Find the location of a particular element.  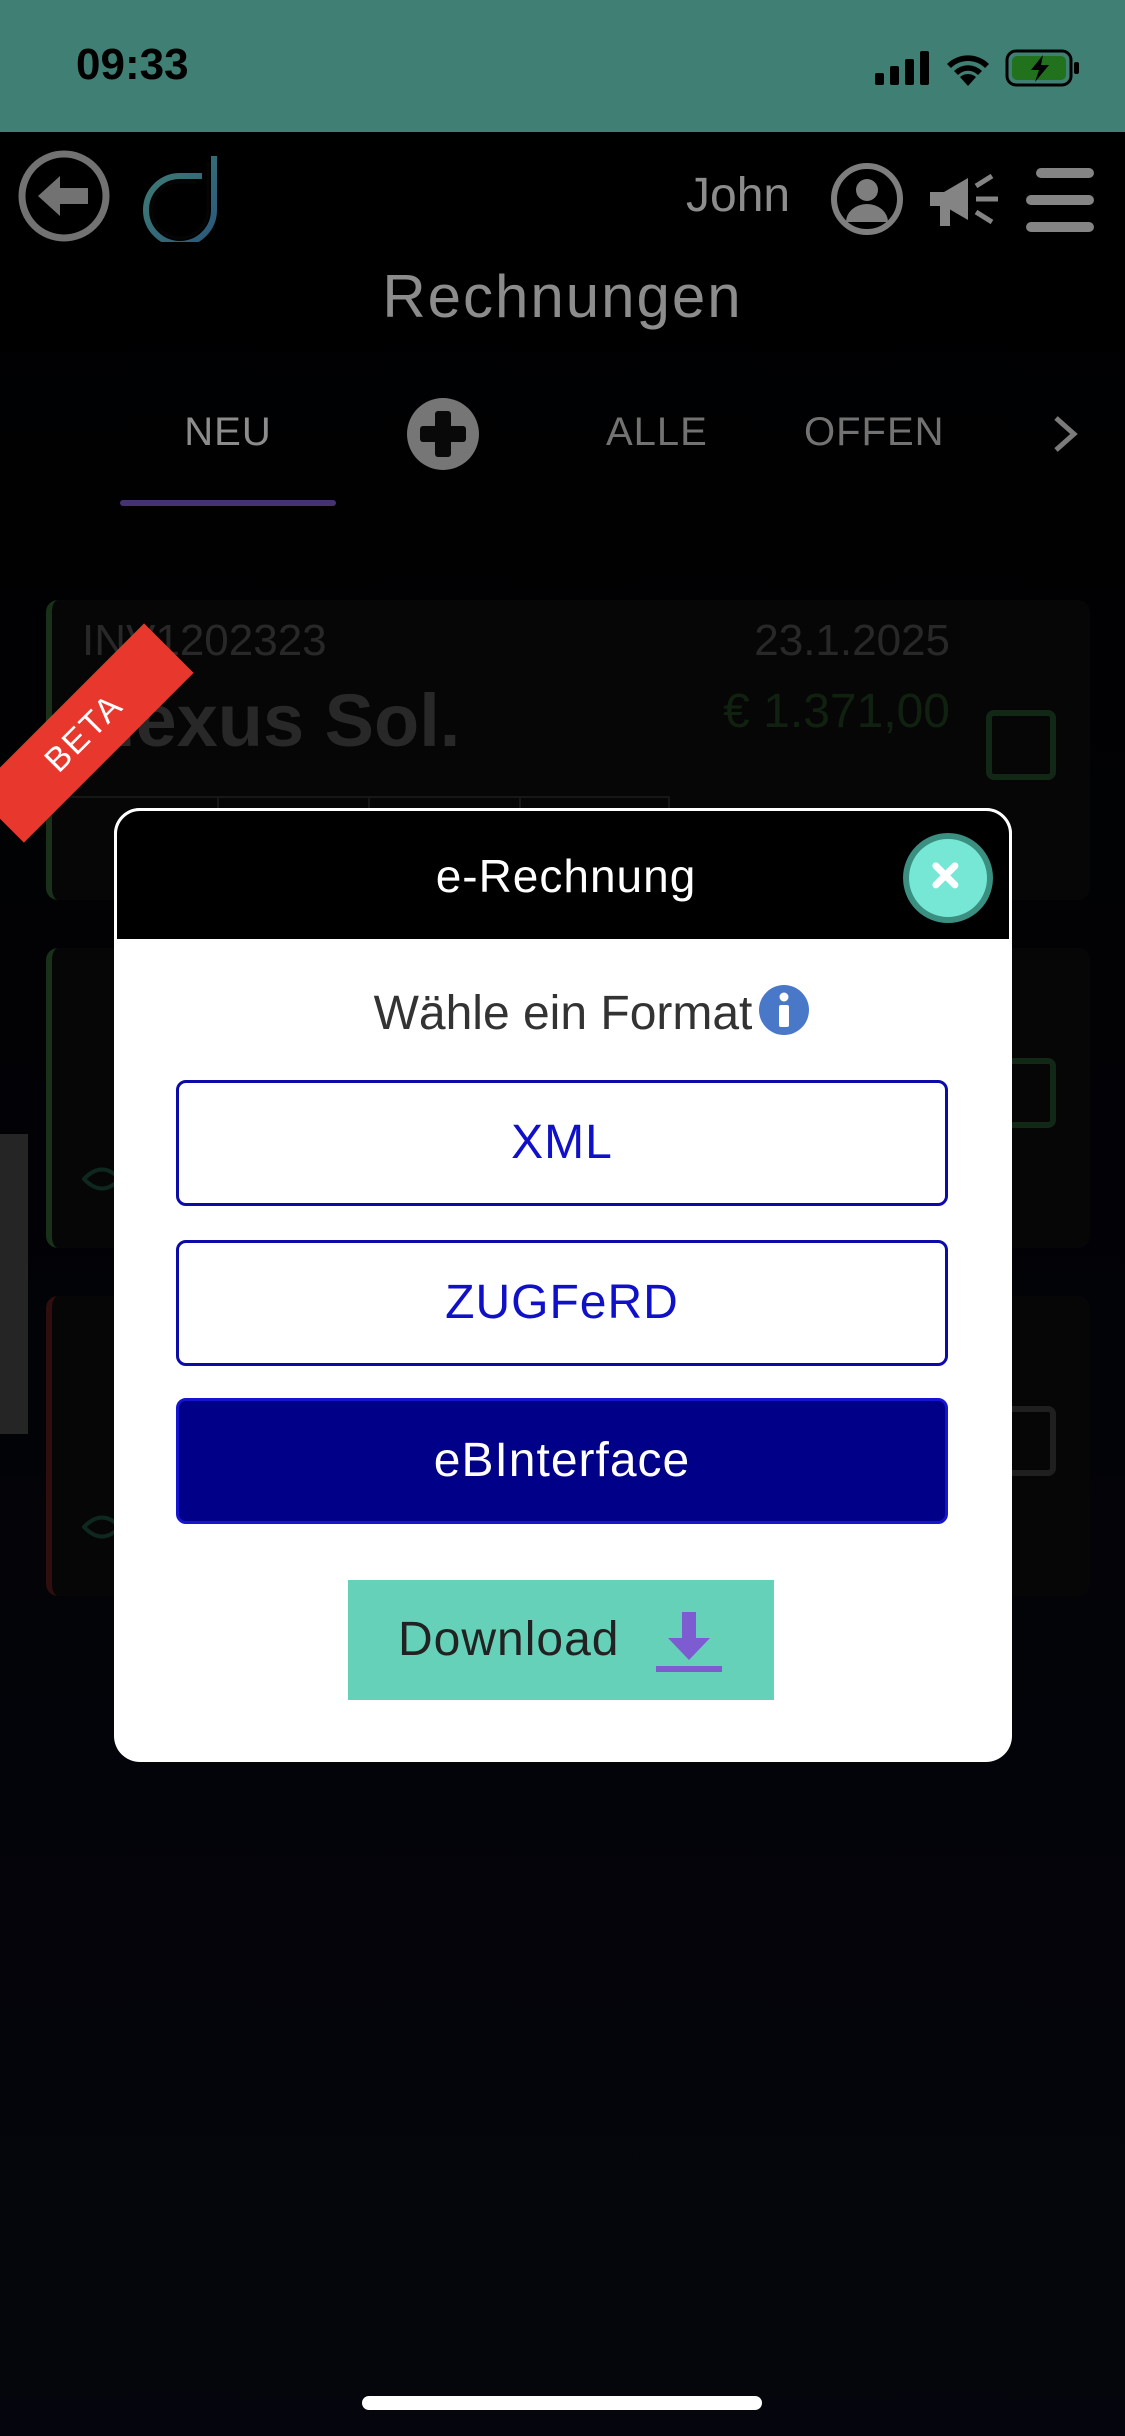

modal-header: e-Rechnung is located at coordinates (563, 875).